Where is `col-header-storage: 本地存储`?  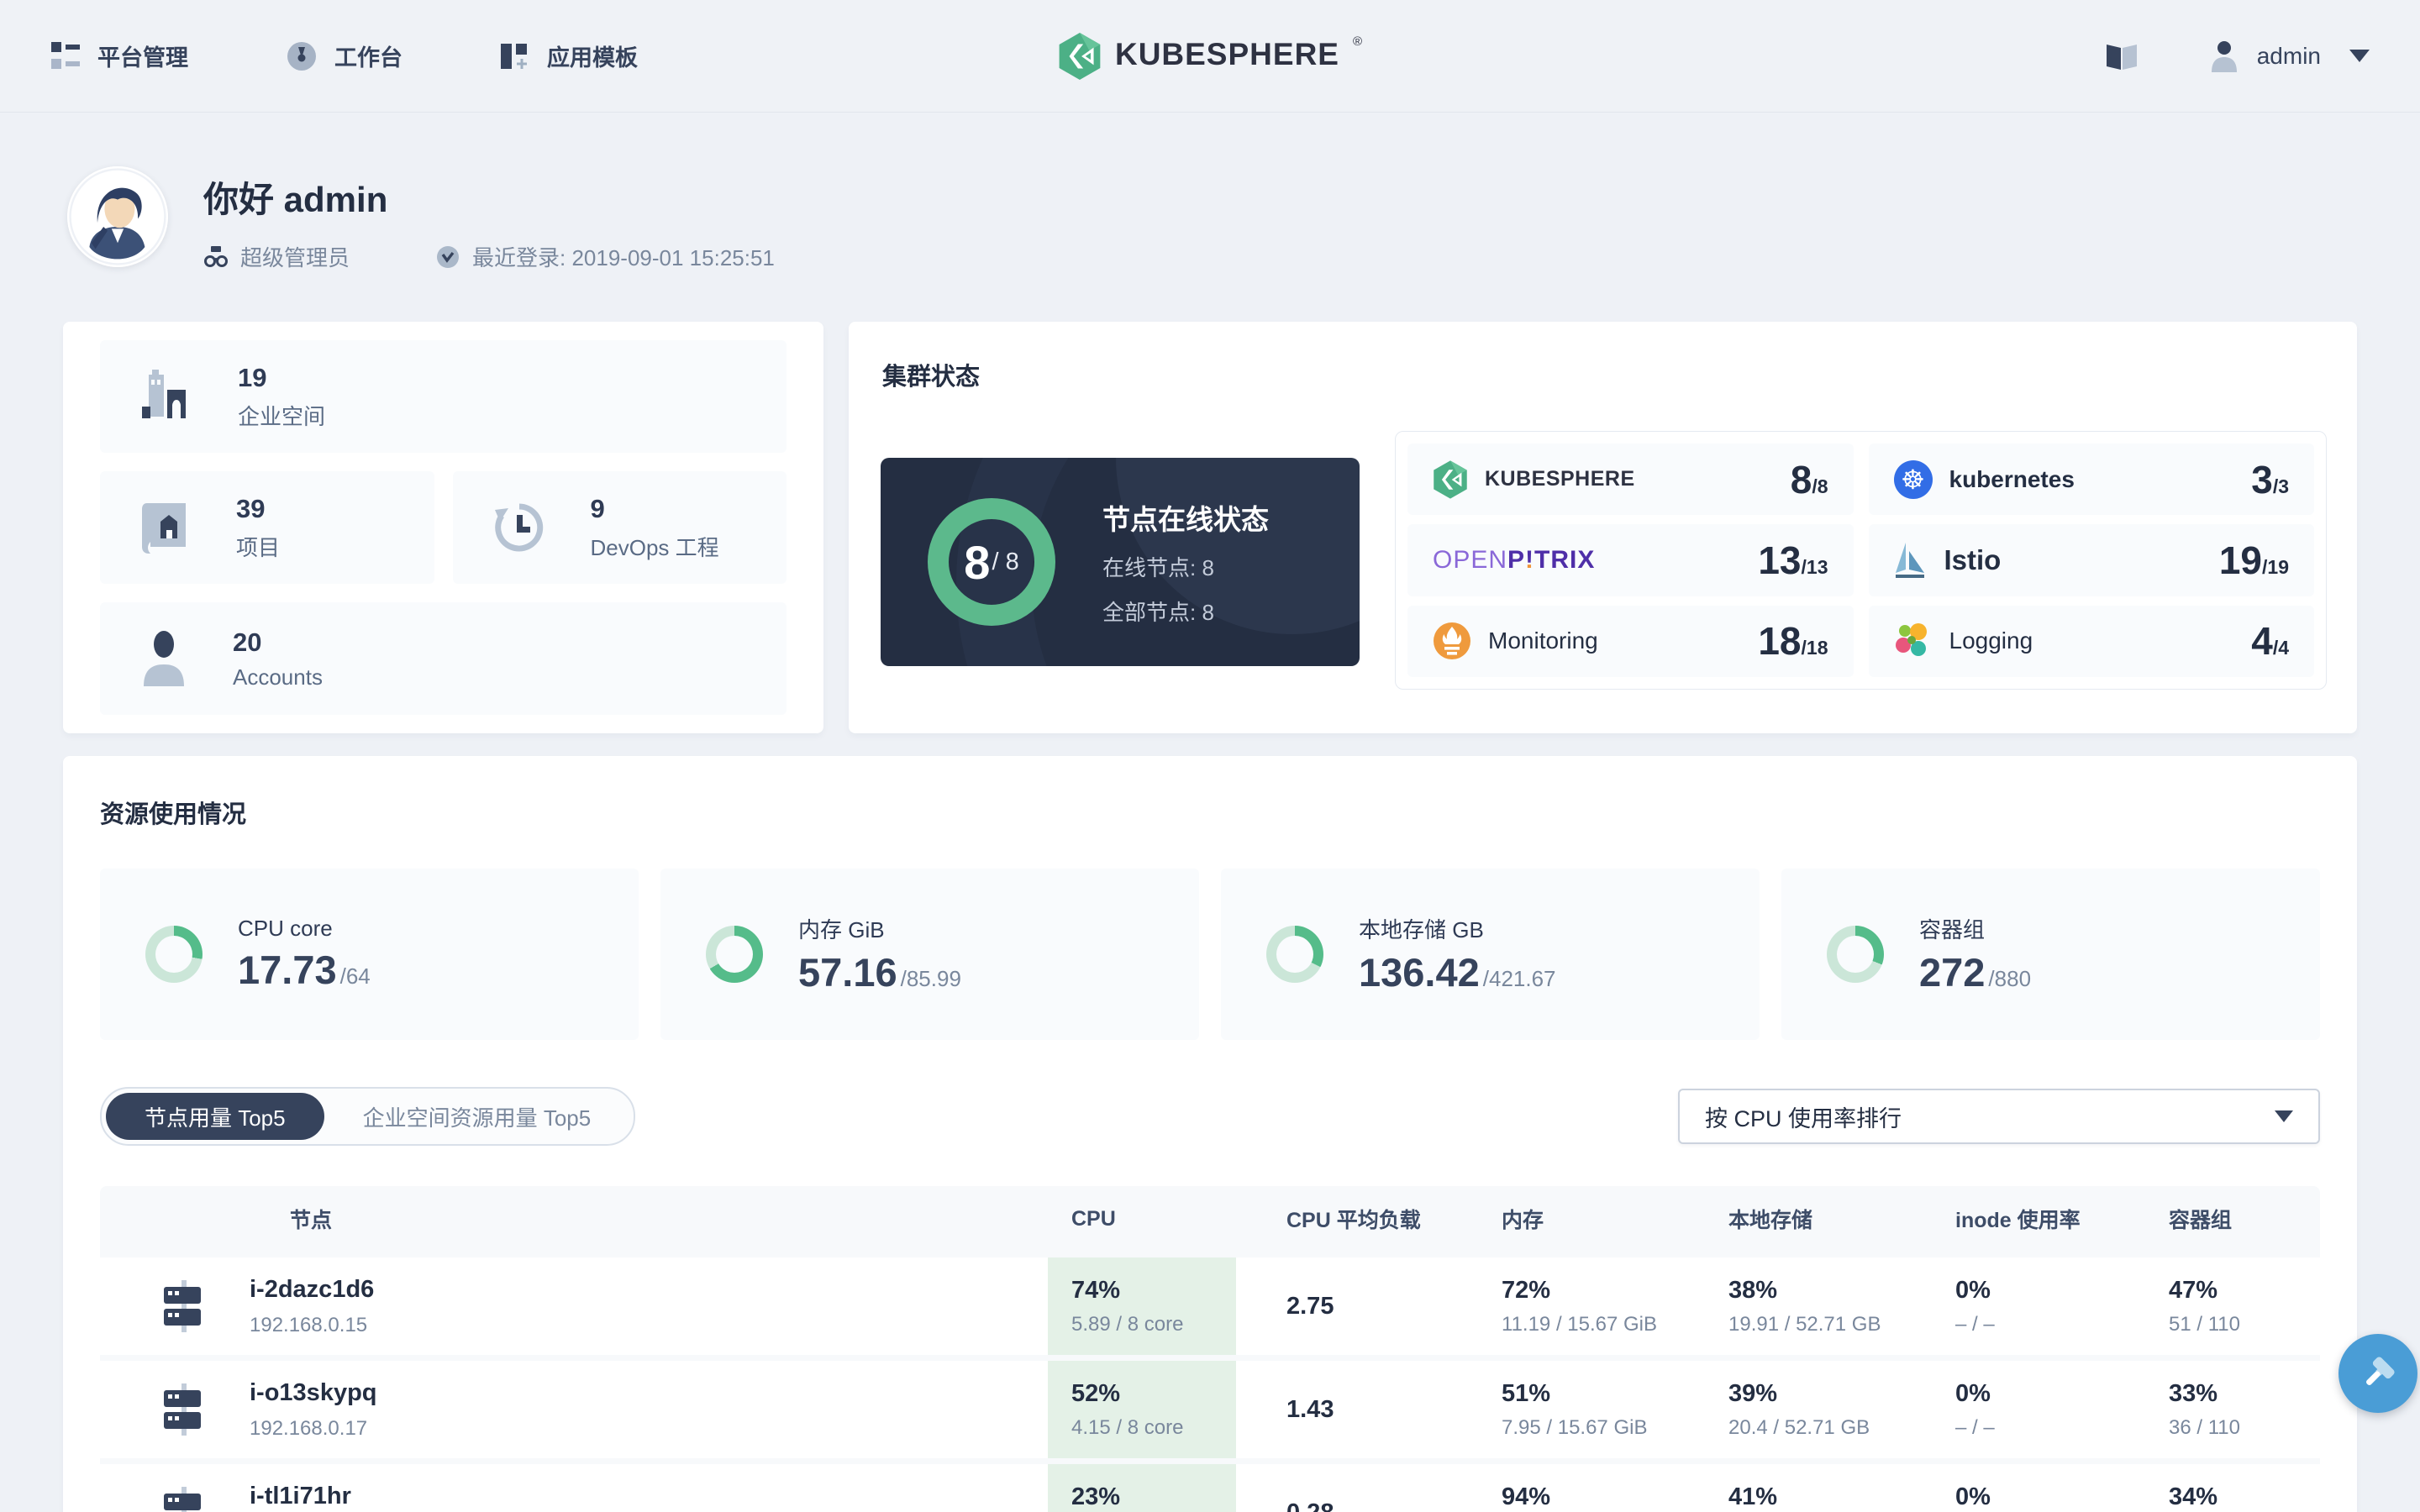 col-header-storage: 本地存储 is located at coordinates (1770, 1220).